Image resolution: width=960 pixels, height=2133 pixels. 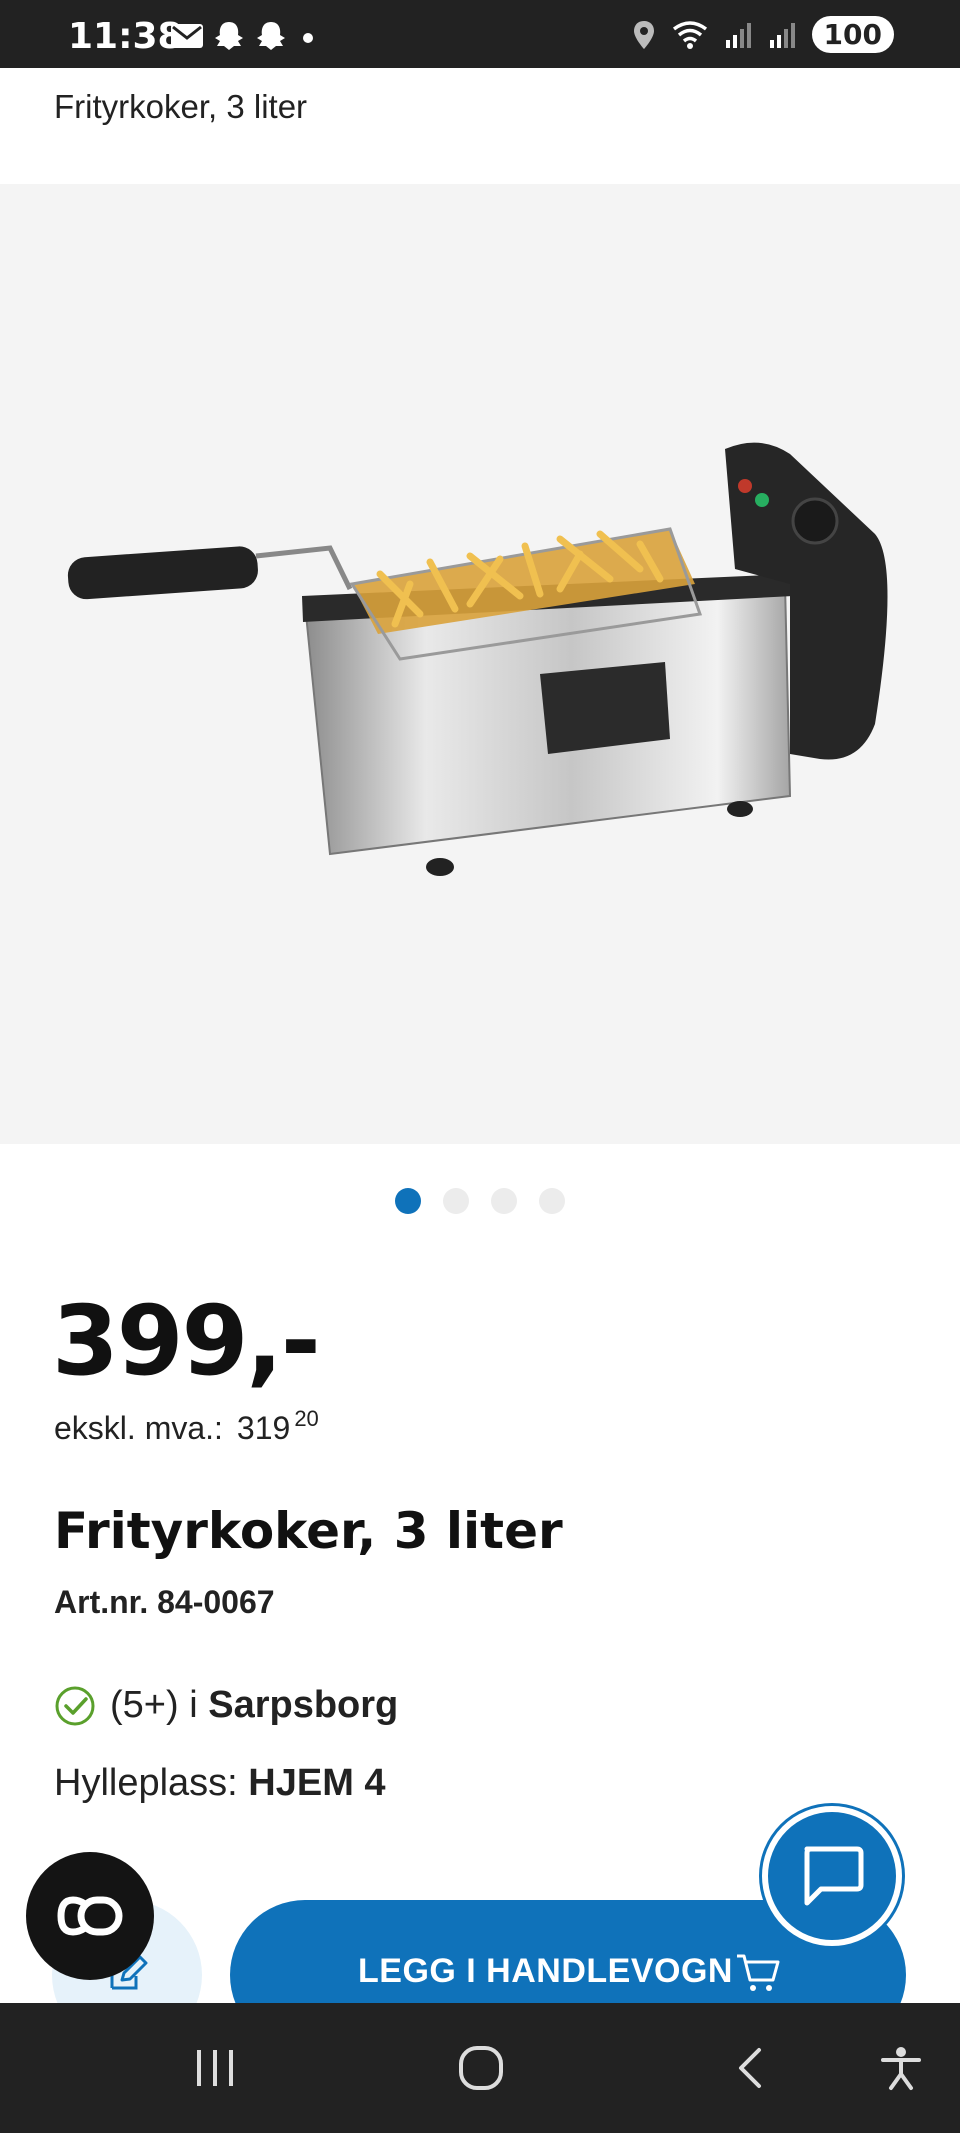 I want to click on location-icon, so click(x=643, y=34).